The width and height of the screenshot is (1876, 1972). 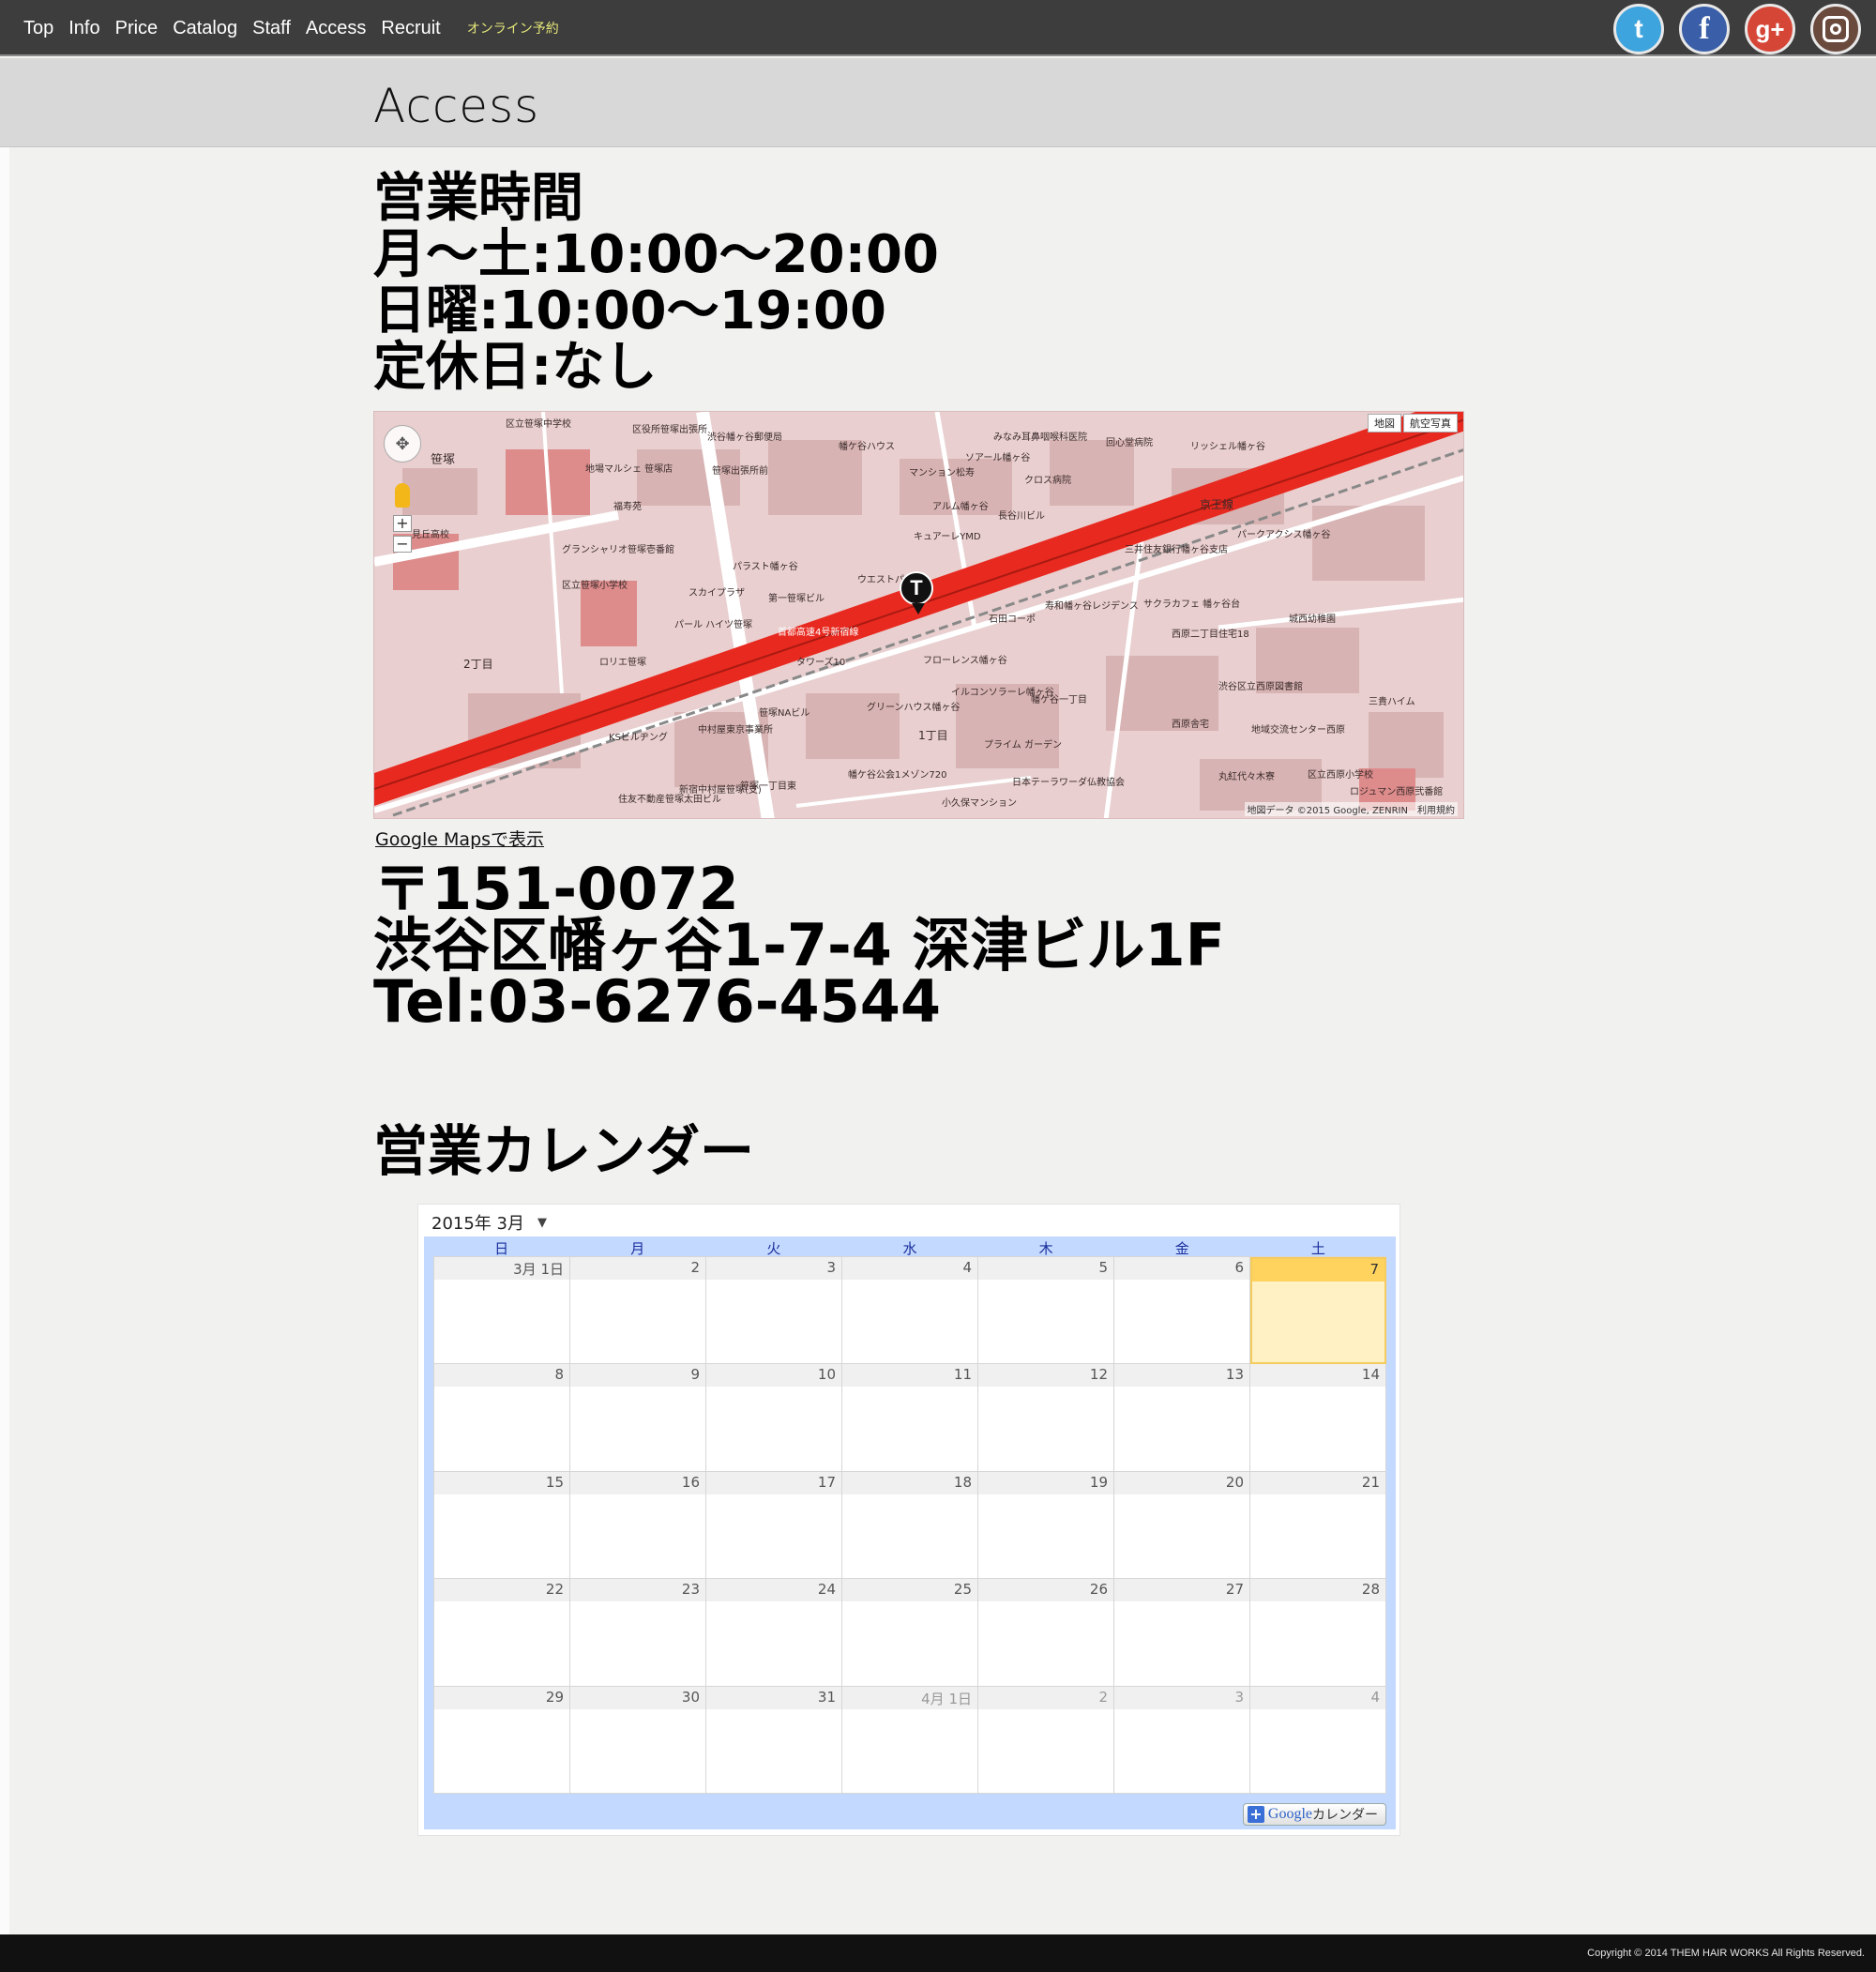 What do you see at coordinates (1046, 1633) in the screenshot?
I see `day-cell: 26` at bounding box center [1046, 1633].